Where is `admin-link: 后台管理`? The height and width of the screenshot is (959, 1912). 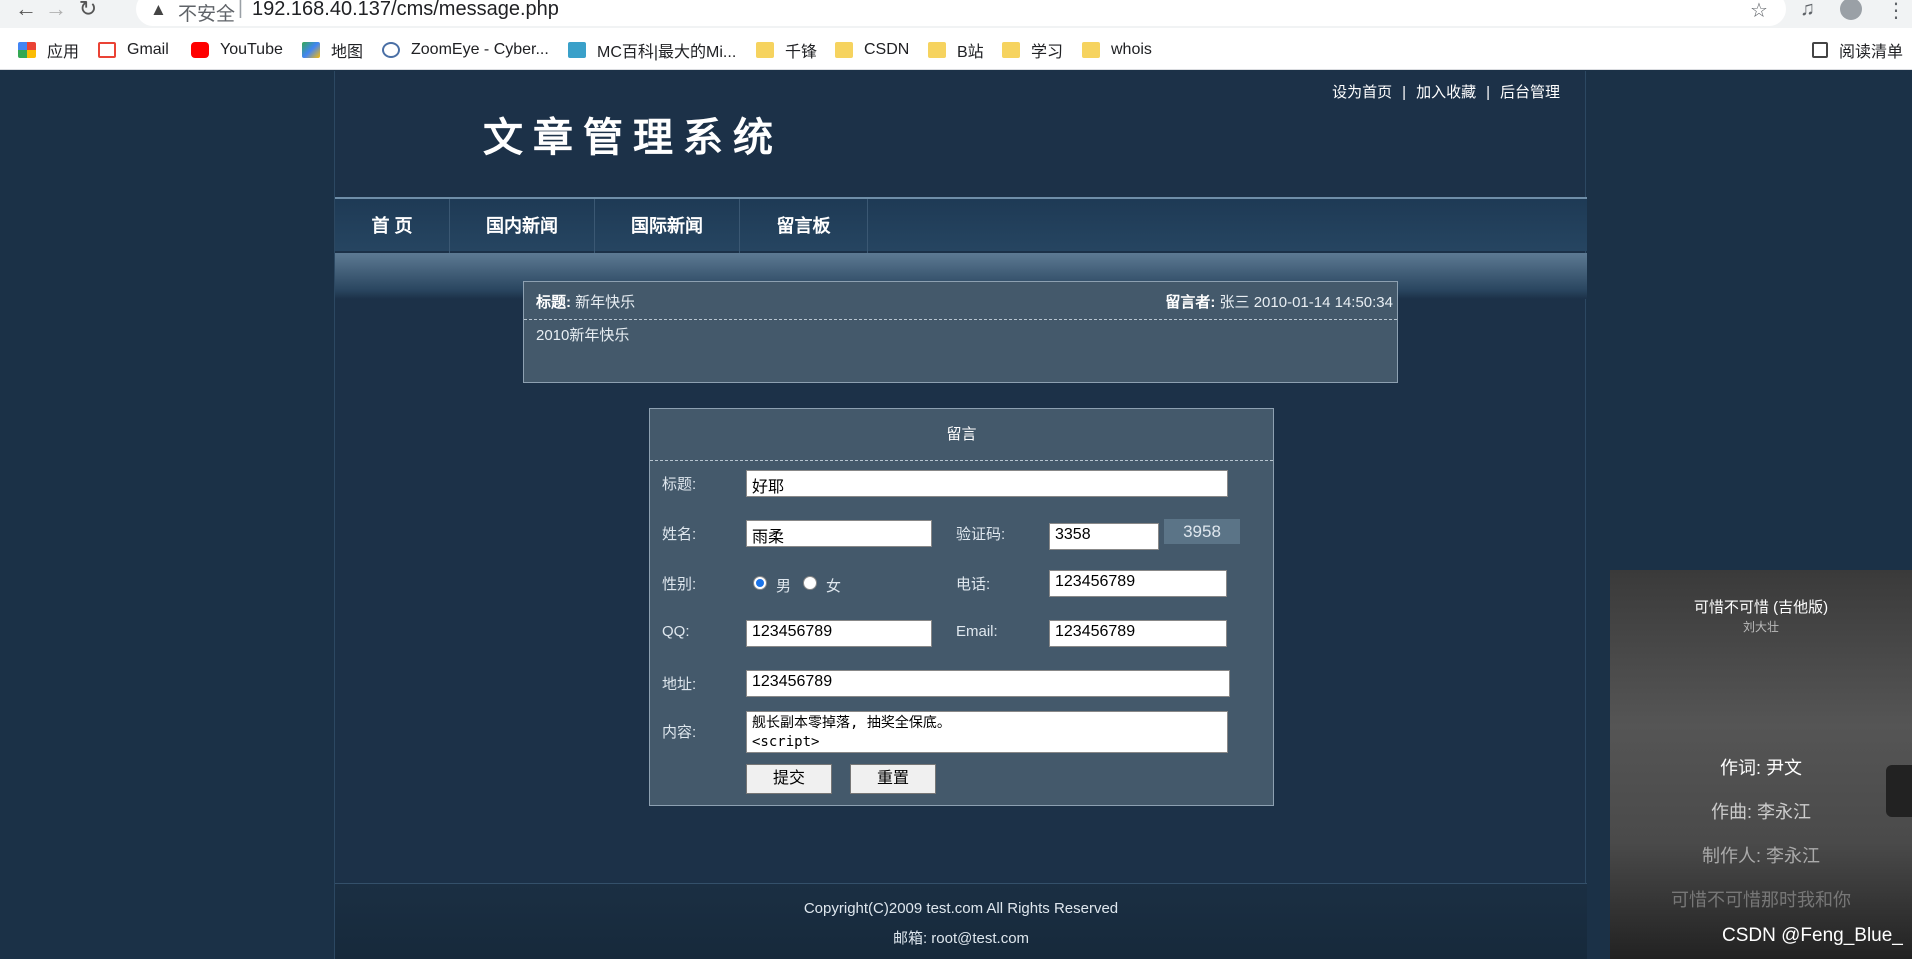 admin-link: 后台管理 is located at coordinates (1530, 92).